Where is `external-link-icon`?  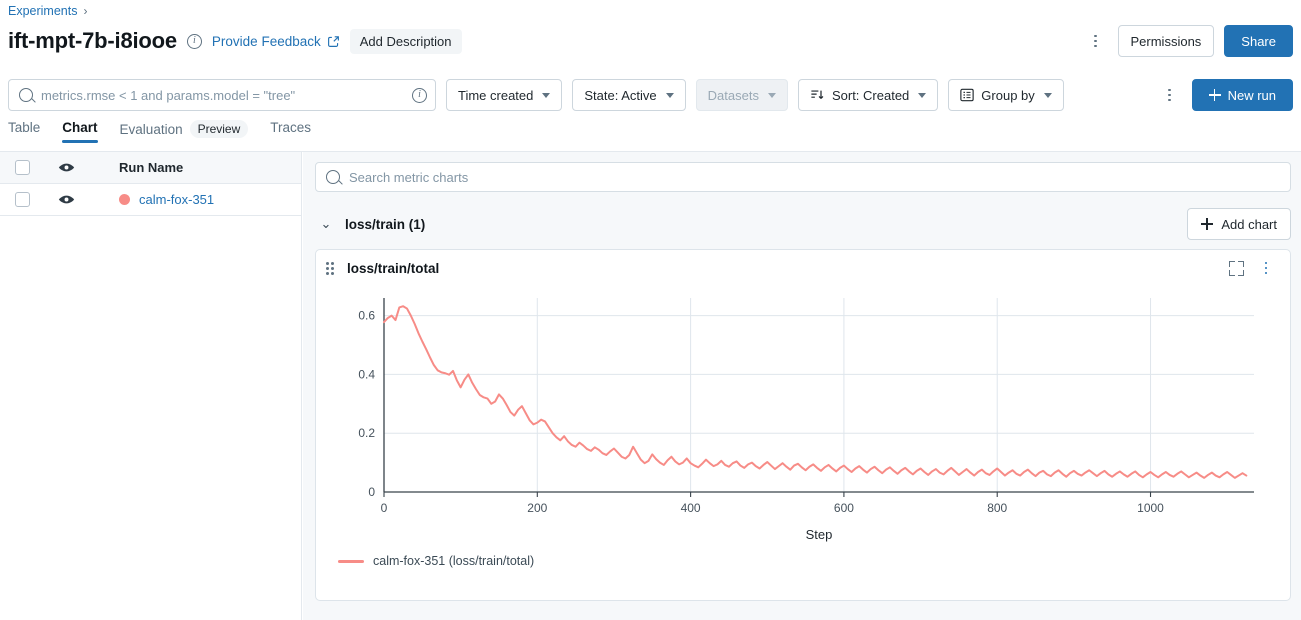 external-link-icon is located at coordinates (333, 41).